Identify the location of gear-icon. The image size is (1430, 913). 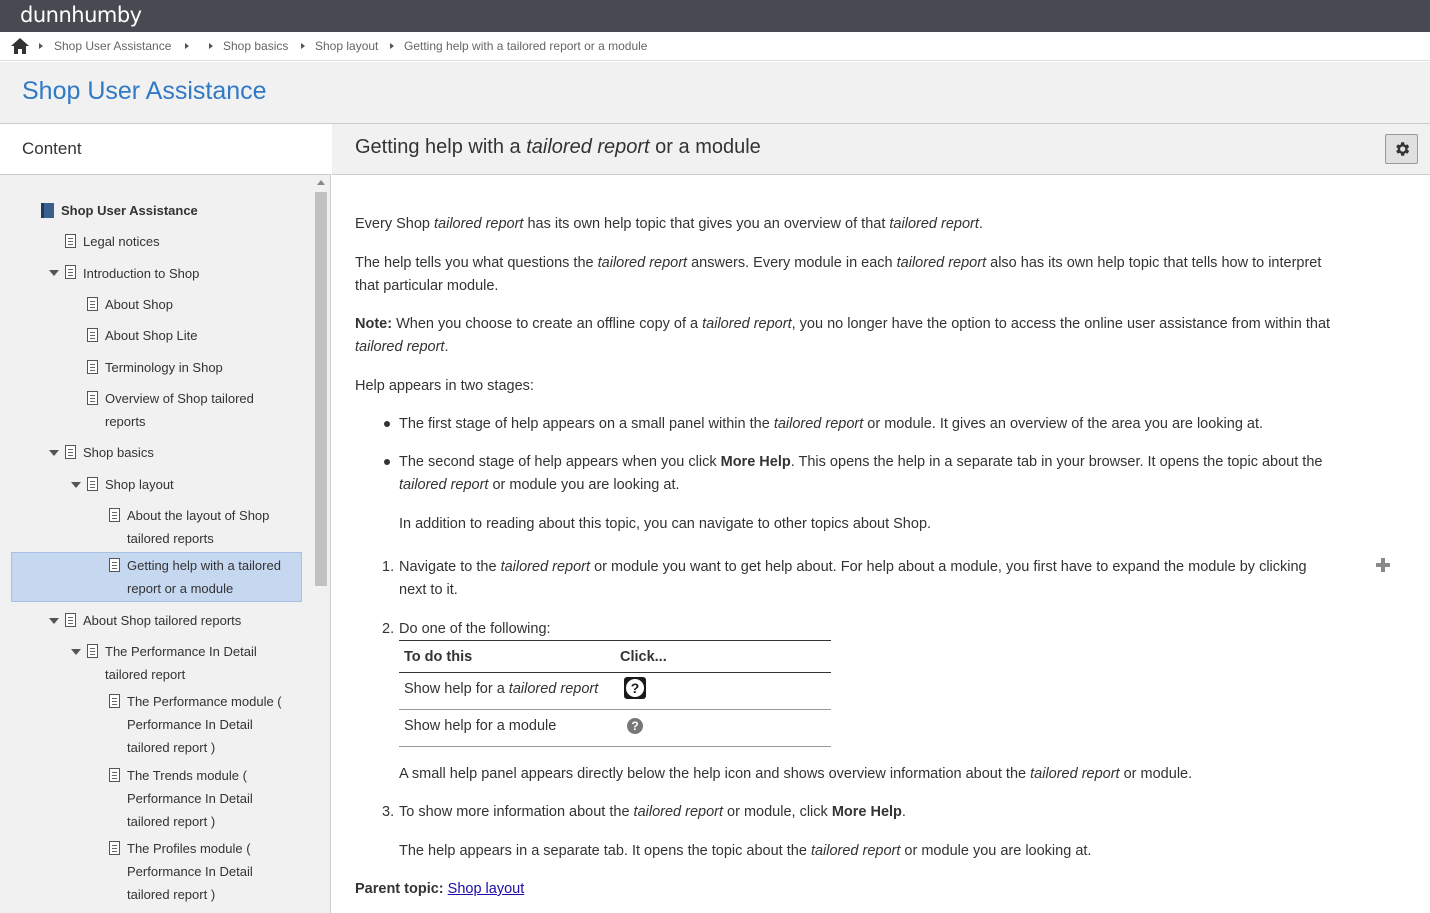
(1403, 149).